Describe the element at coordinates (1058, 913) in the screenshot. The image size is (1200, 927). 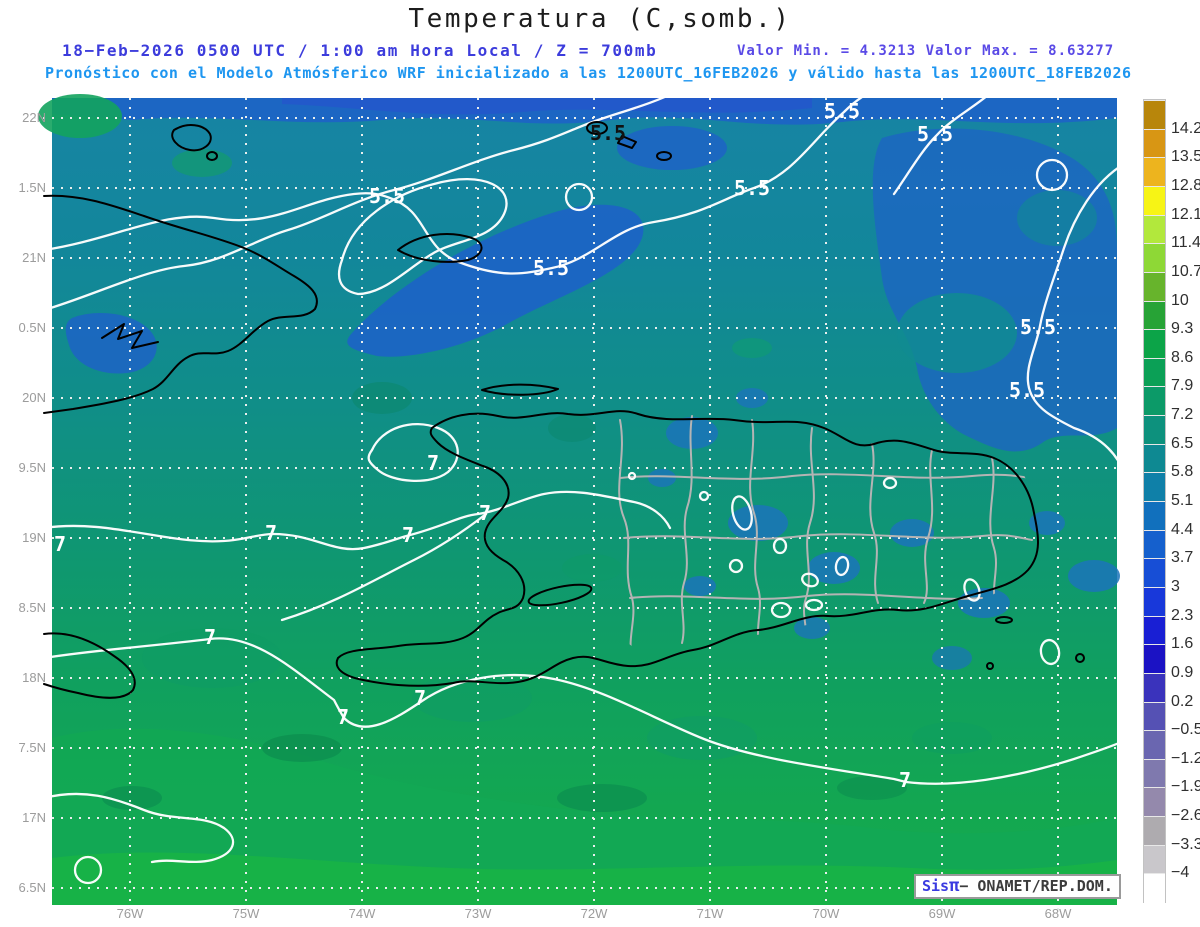
I see `lon-tick-label: 68W` at that location.